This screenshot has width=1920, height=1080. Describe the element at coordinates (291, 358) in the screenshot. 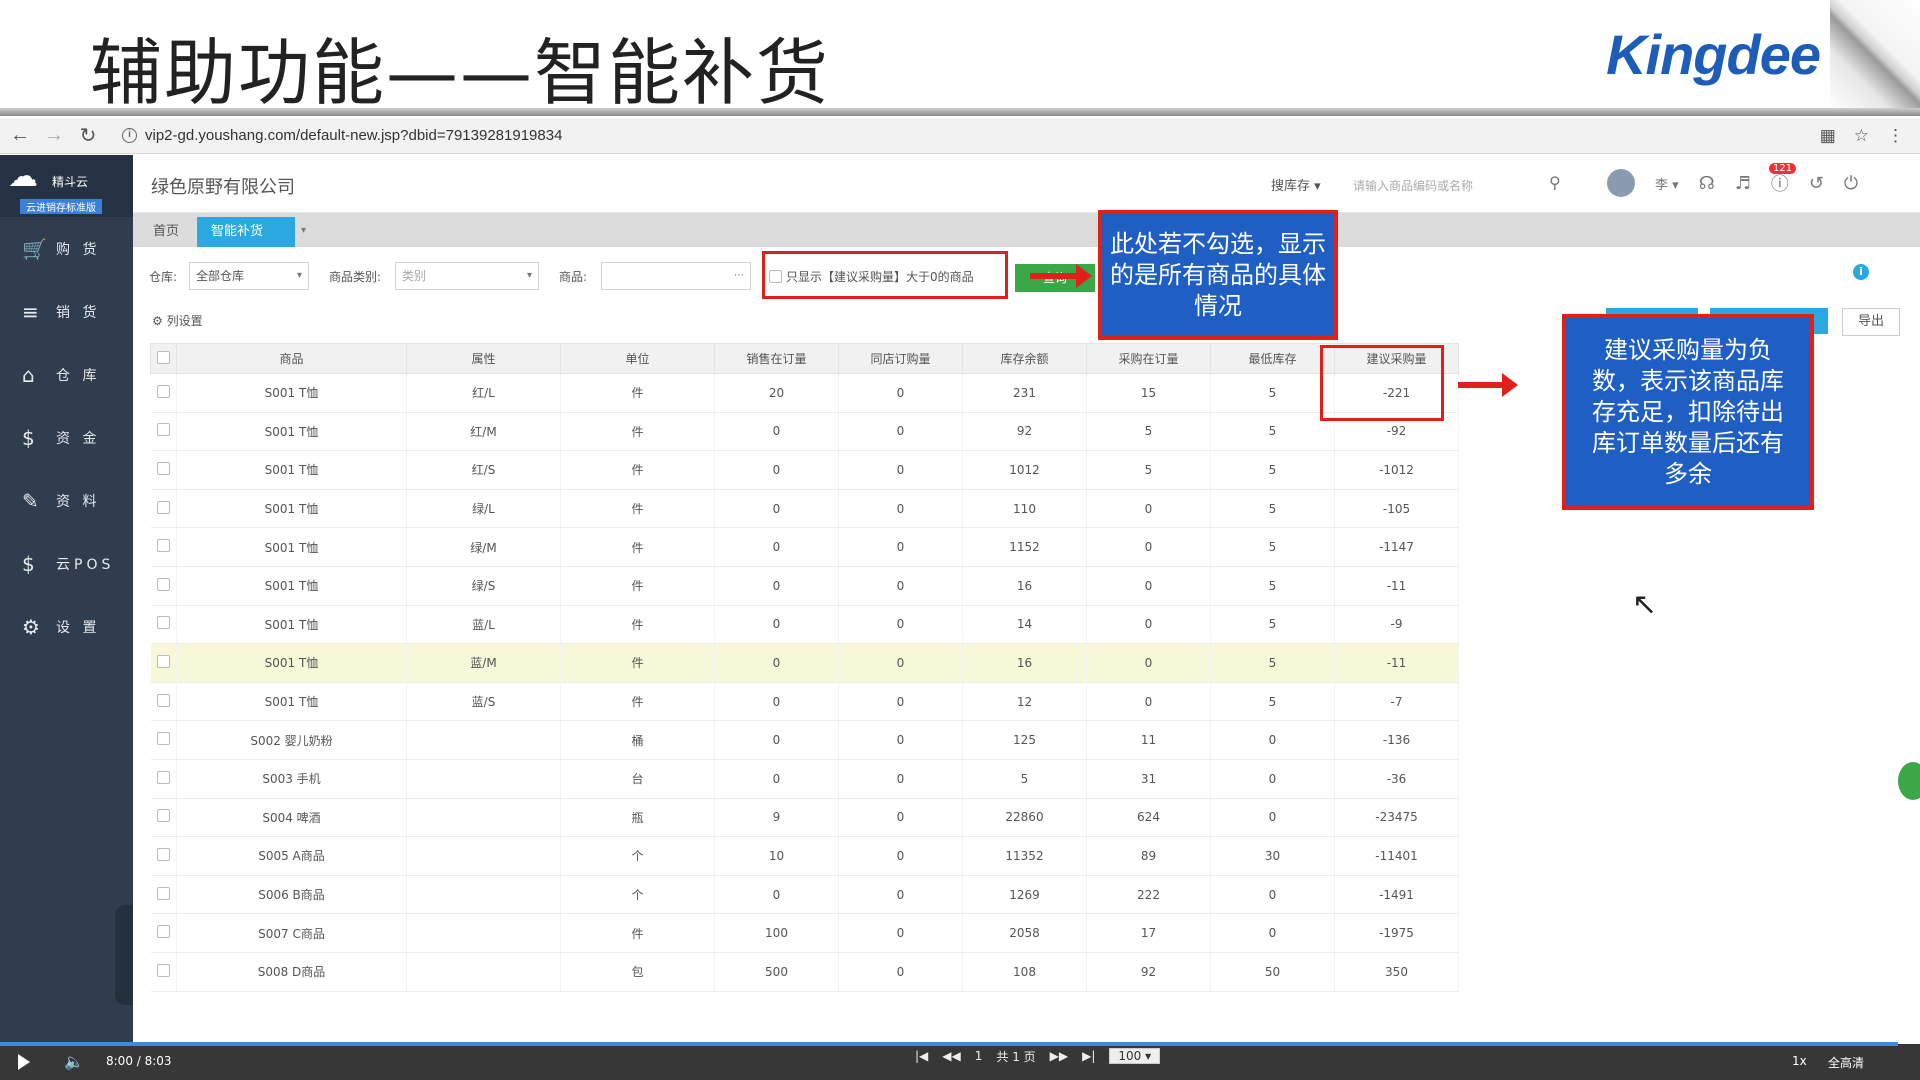

I see `col-header: 商品` at that location.